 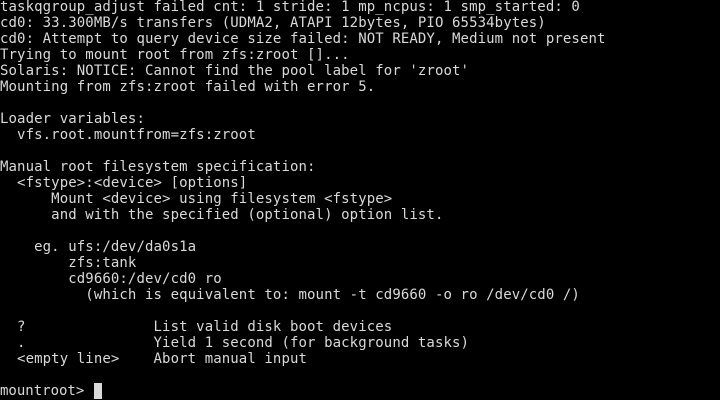 What do you see at coordinates (154, 359) in the screenshot?
I see `console-line: <empty line> Abort manual input` at bounding box center [154, 359].